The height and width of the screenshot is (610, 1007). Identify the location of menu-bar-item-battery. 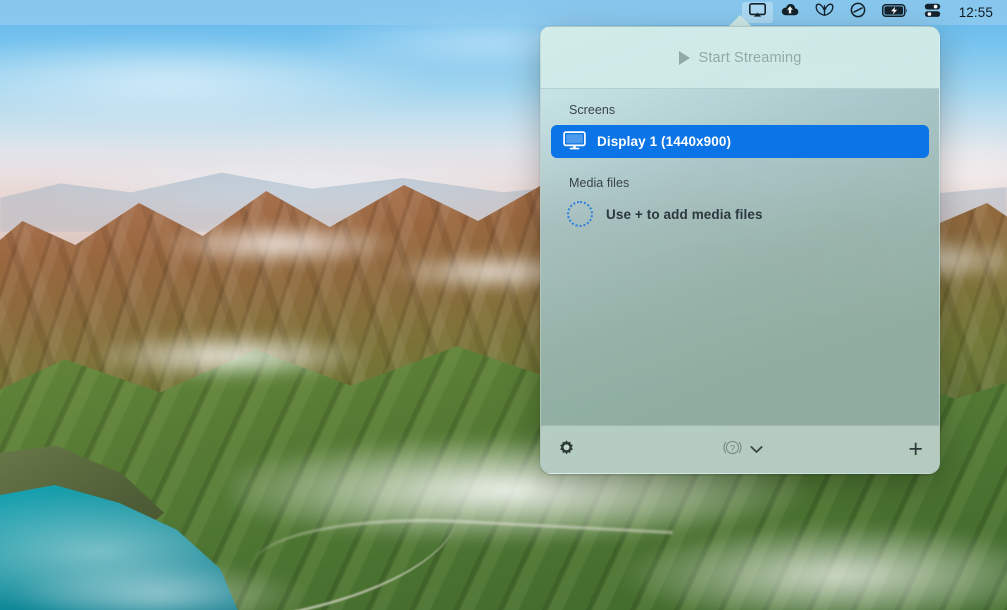
(895, 12).